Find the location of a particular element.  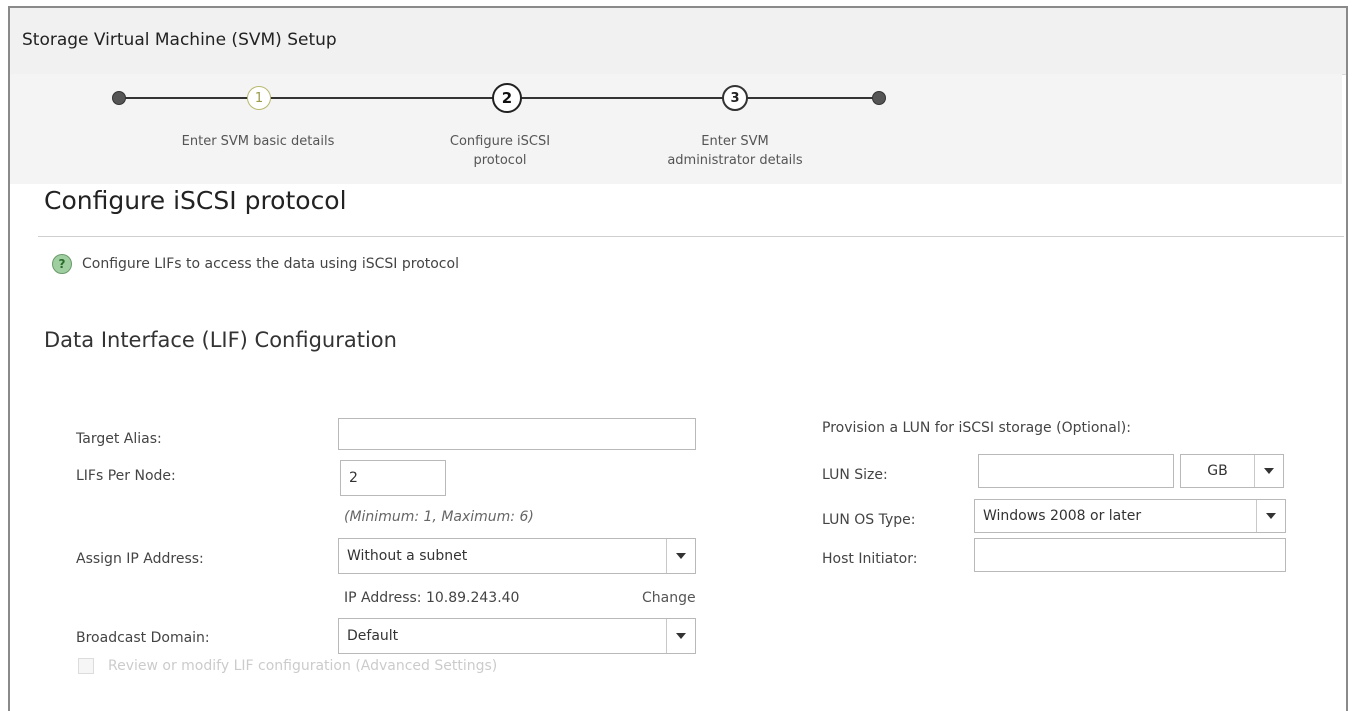

step-1-indicator: 1 is located at coordinates (259, 98).